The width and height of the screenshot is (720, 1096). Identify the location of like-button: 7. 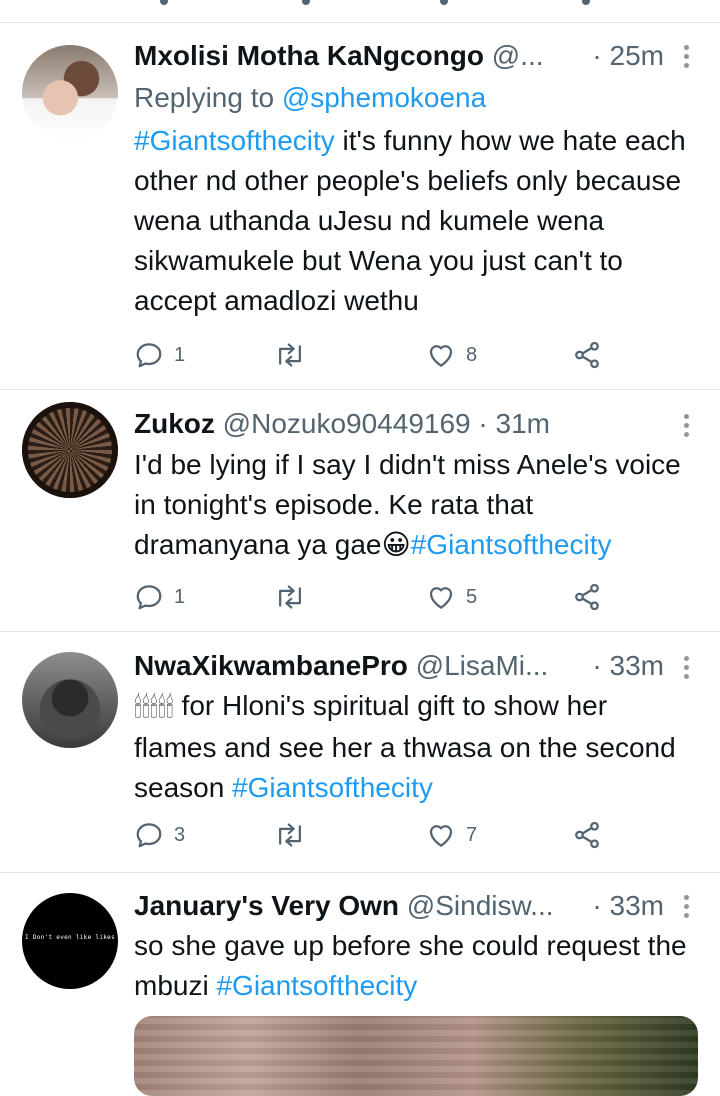
(451, 835).